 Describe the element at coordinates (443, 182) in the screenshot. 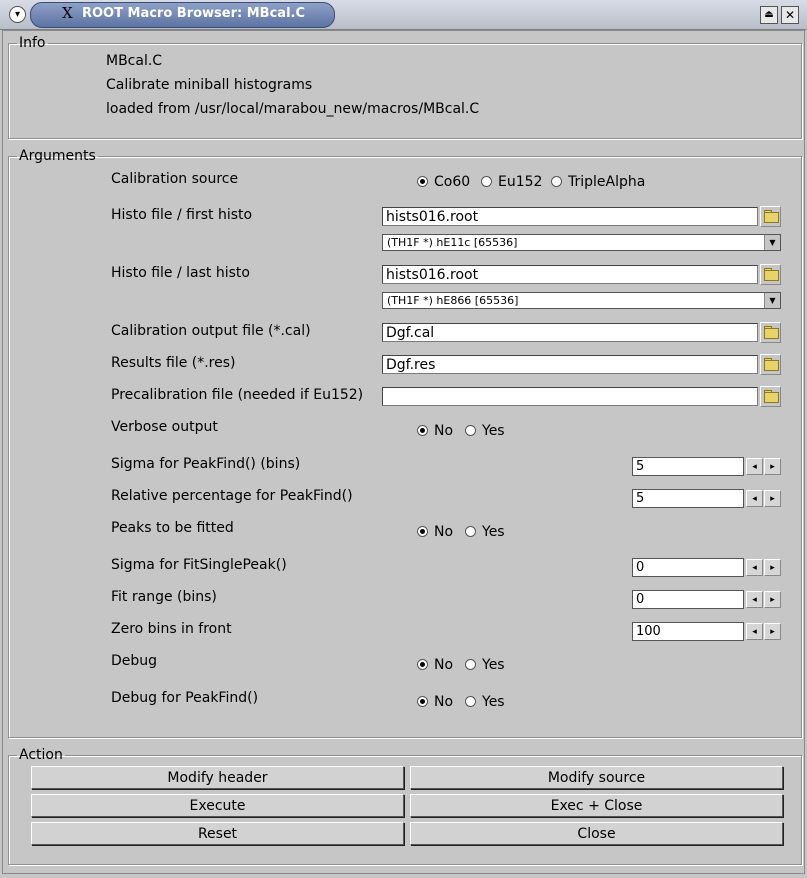

I see `radio-co60: Co60` at that location.